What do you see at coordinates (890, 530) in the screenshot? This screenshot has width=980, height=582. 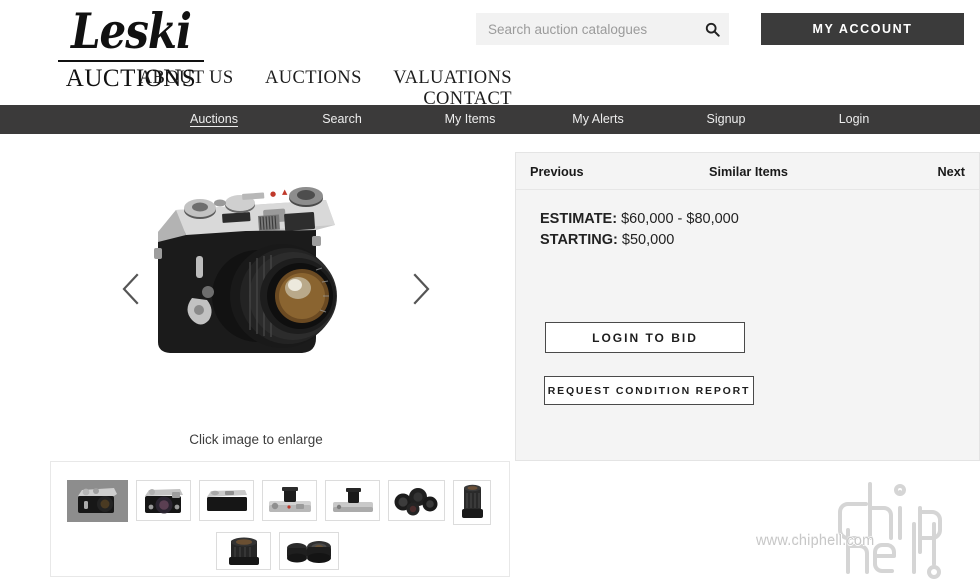 I see `chiphell-logo-icon` at bounding box center [890, 530].